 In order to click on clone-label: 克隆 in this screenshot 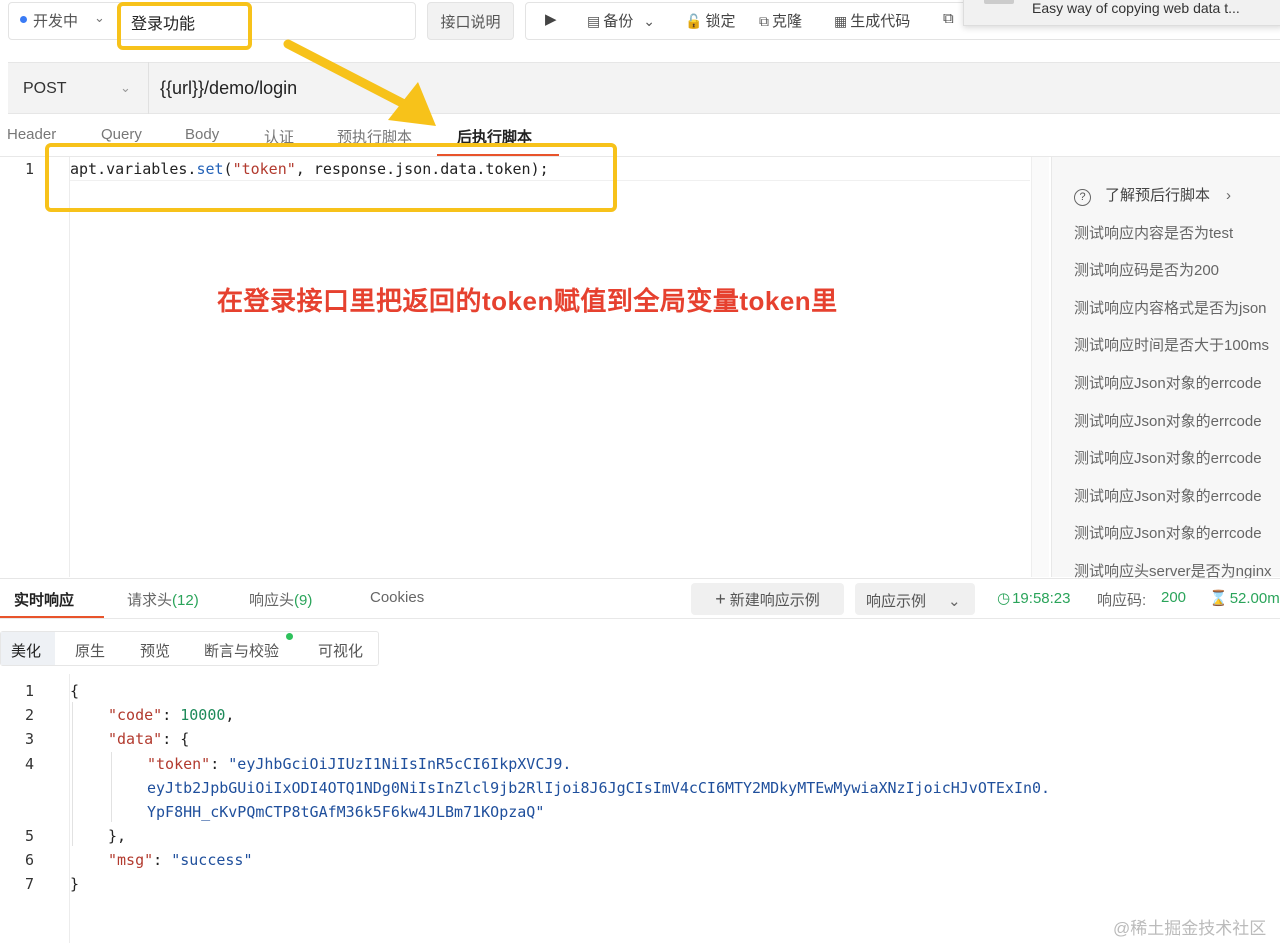, I will do `click(787, 21)`.